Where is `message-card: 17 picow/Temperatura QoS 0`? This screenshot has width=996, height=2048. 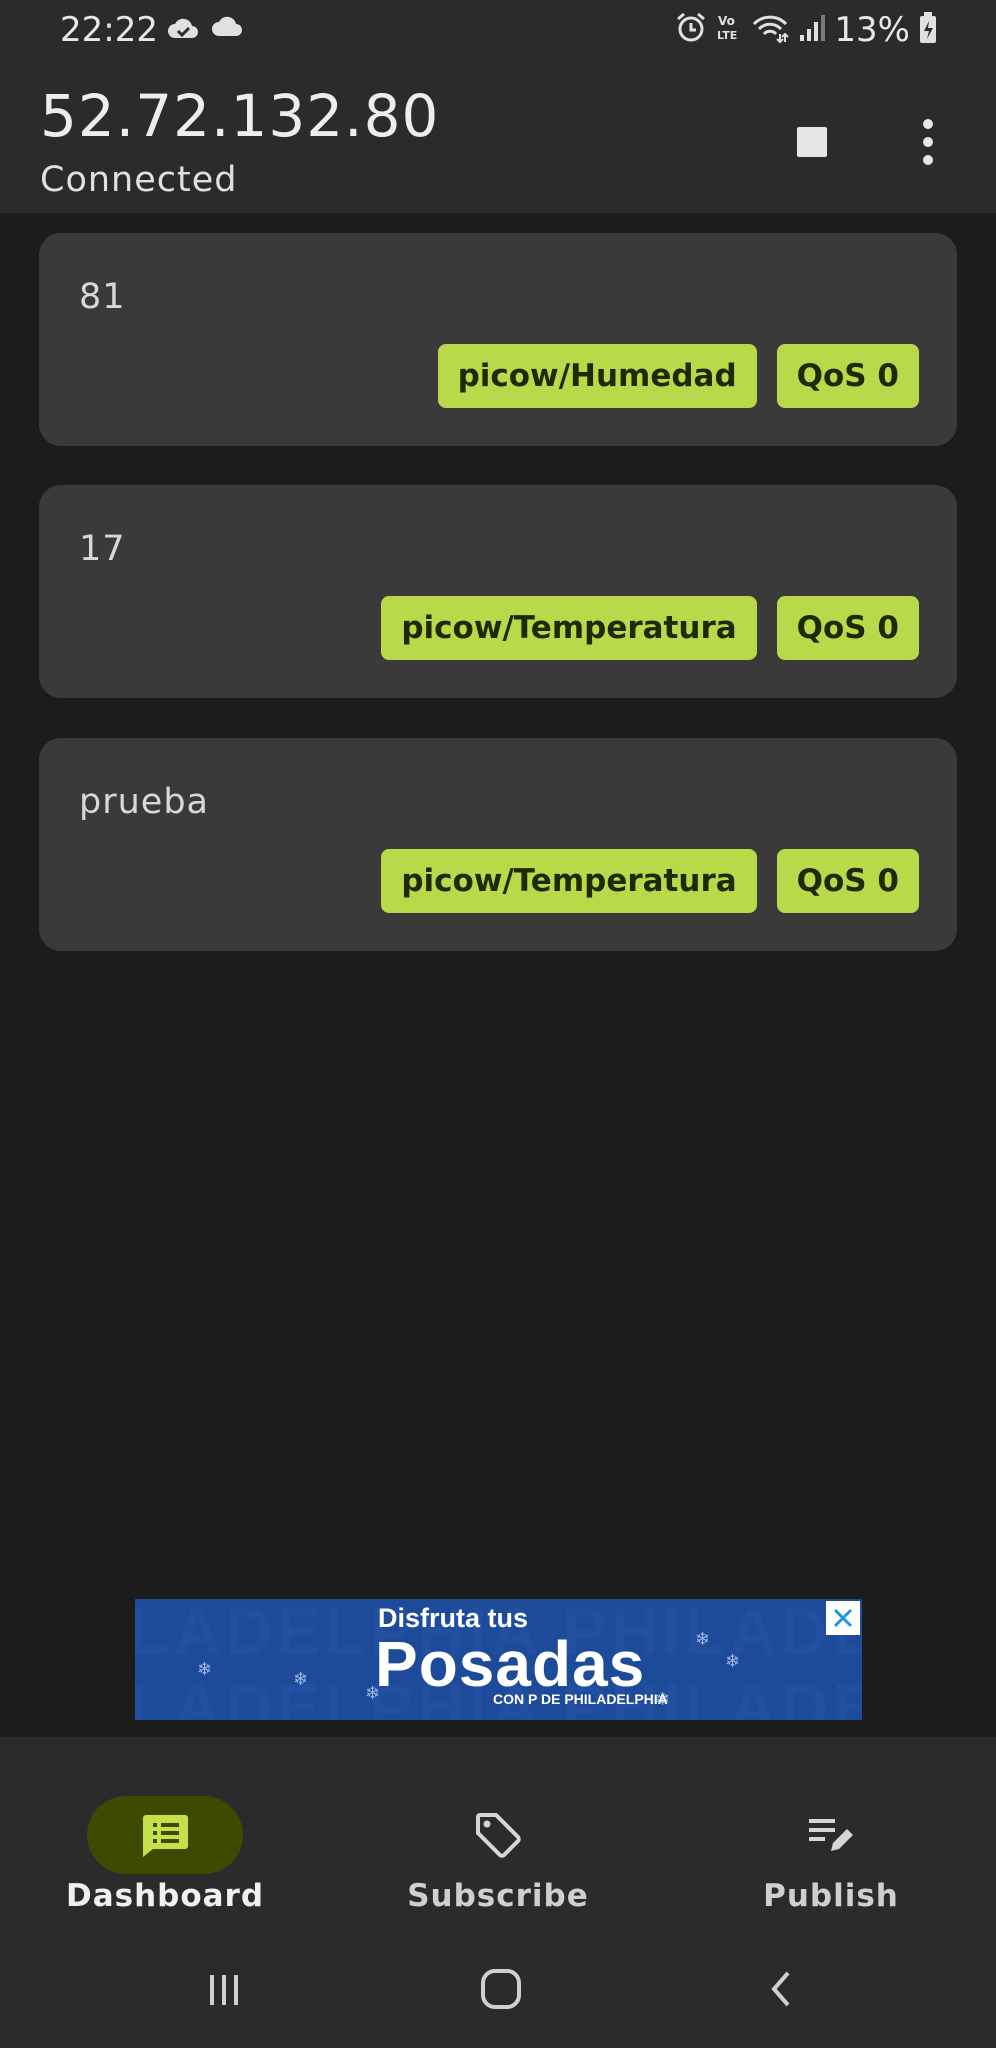
message-card: 17 picow/Temperatura QoS 0 is located at coordinates (498, 591).